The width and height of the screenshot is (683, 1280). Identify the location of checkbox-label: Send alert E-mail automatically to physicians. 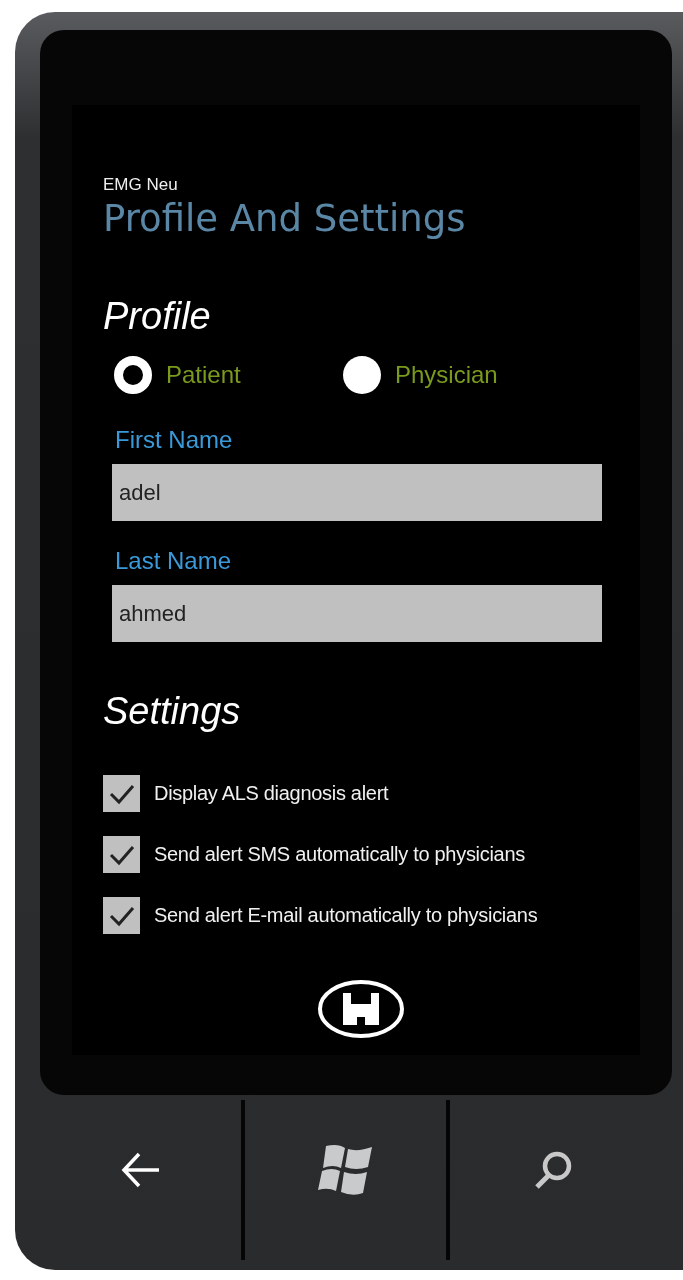
(346, 915).